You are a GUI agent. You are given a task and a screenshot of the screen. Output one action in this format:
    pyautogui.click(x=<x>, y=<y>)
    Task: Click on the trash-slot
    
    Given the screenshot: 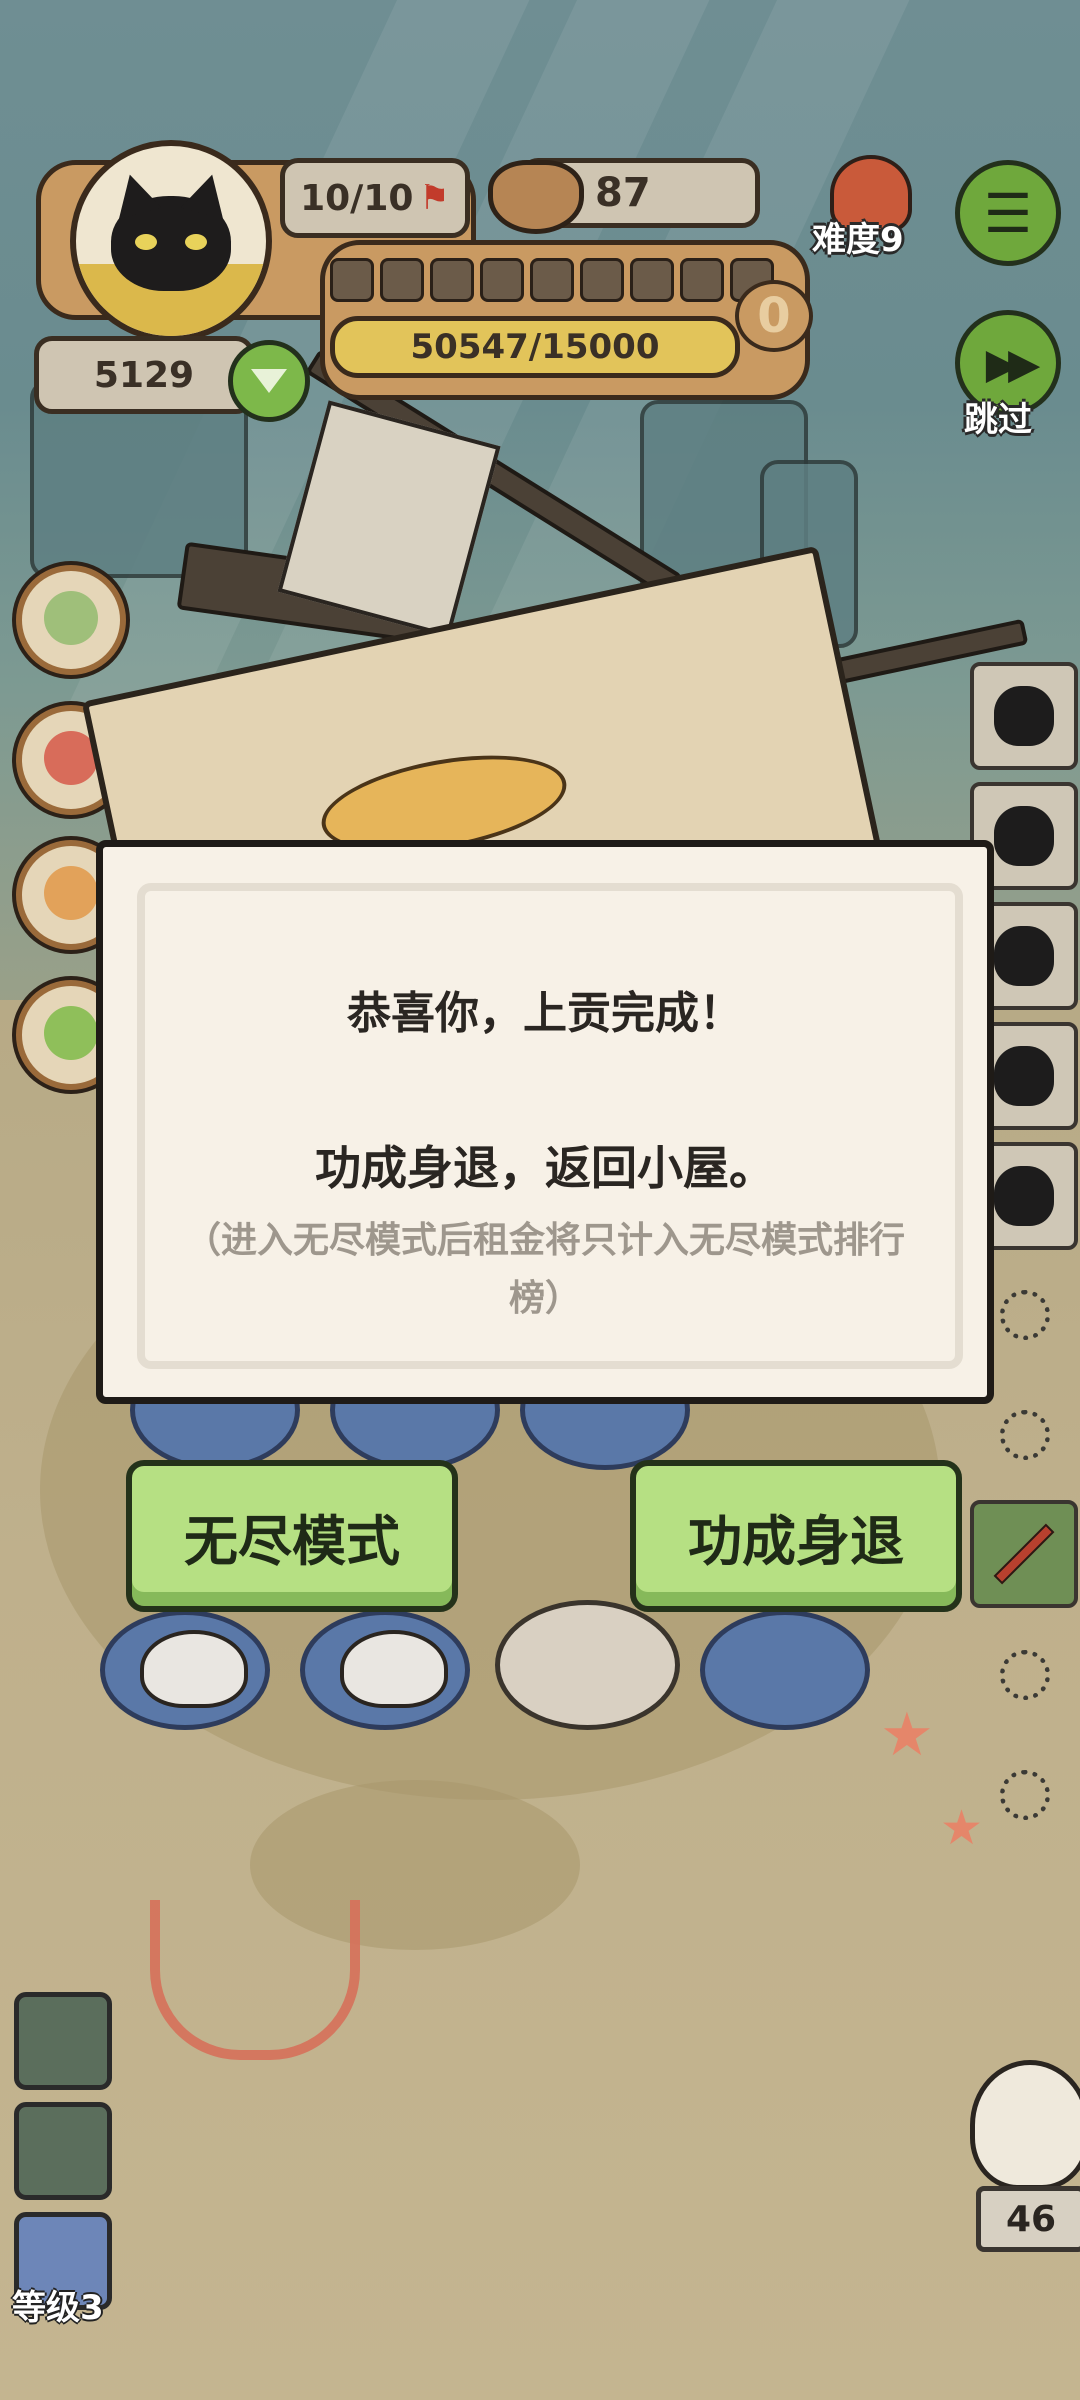 What is the action you would take?
    pyautogui.click(x=1024, y=716)
    